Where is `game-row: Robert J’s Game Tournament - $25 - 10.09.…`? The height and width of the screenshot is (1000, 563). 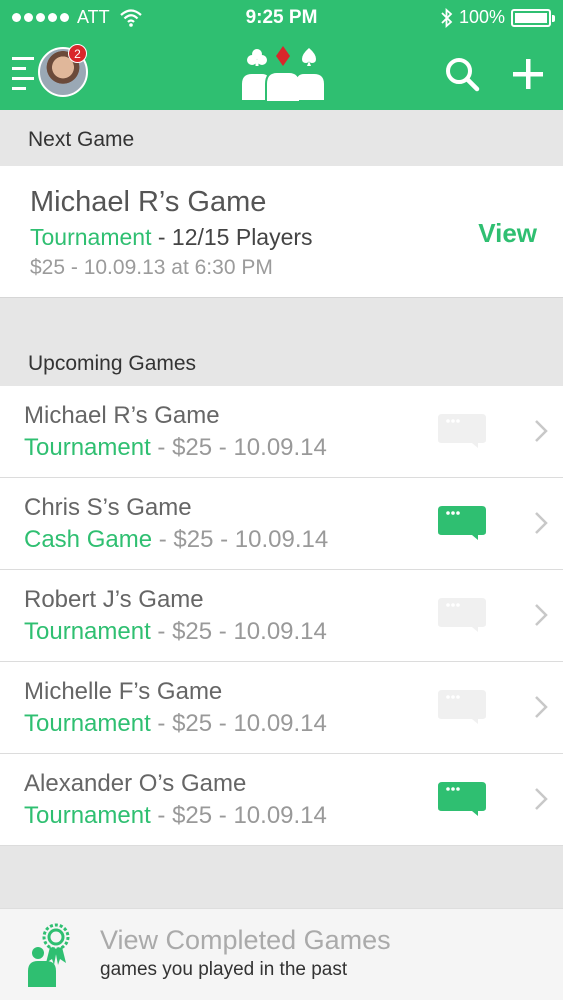
game-row: Robert J’s Game Tournament - $25 - 10.09.… is located at coordinates (281, 616).